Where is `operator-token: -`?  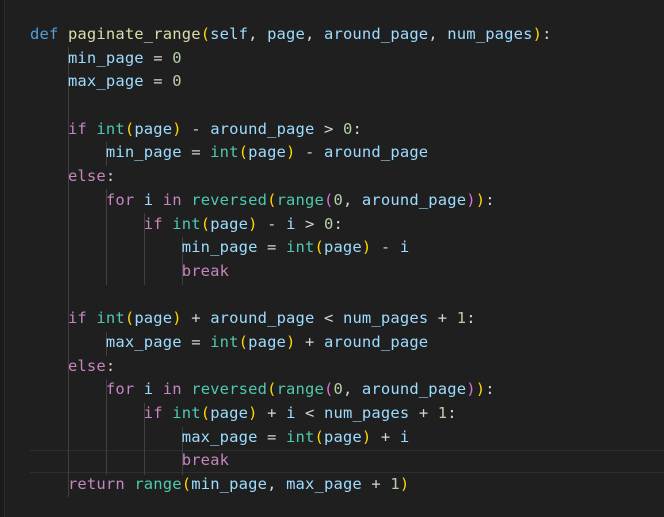
operator-token: - is located at coordinates (309, 152).